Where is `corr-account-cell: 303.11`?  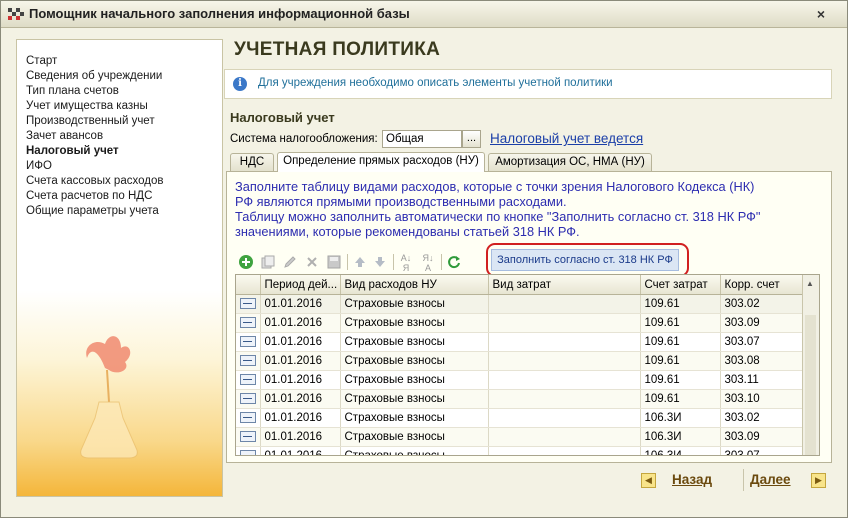
corr-account-cell: 303.11 is located at coordinates (761, 380).